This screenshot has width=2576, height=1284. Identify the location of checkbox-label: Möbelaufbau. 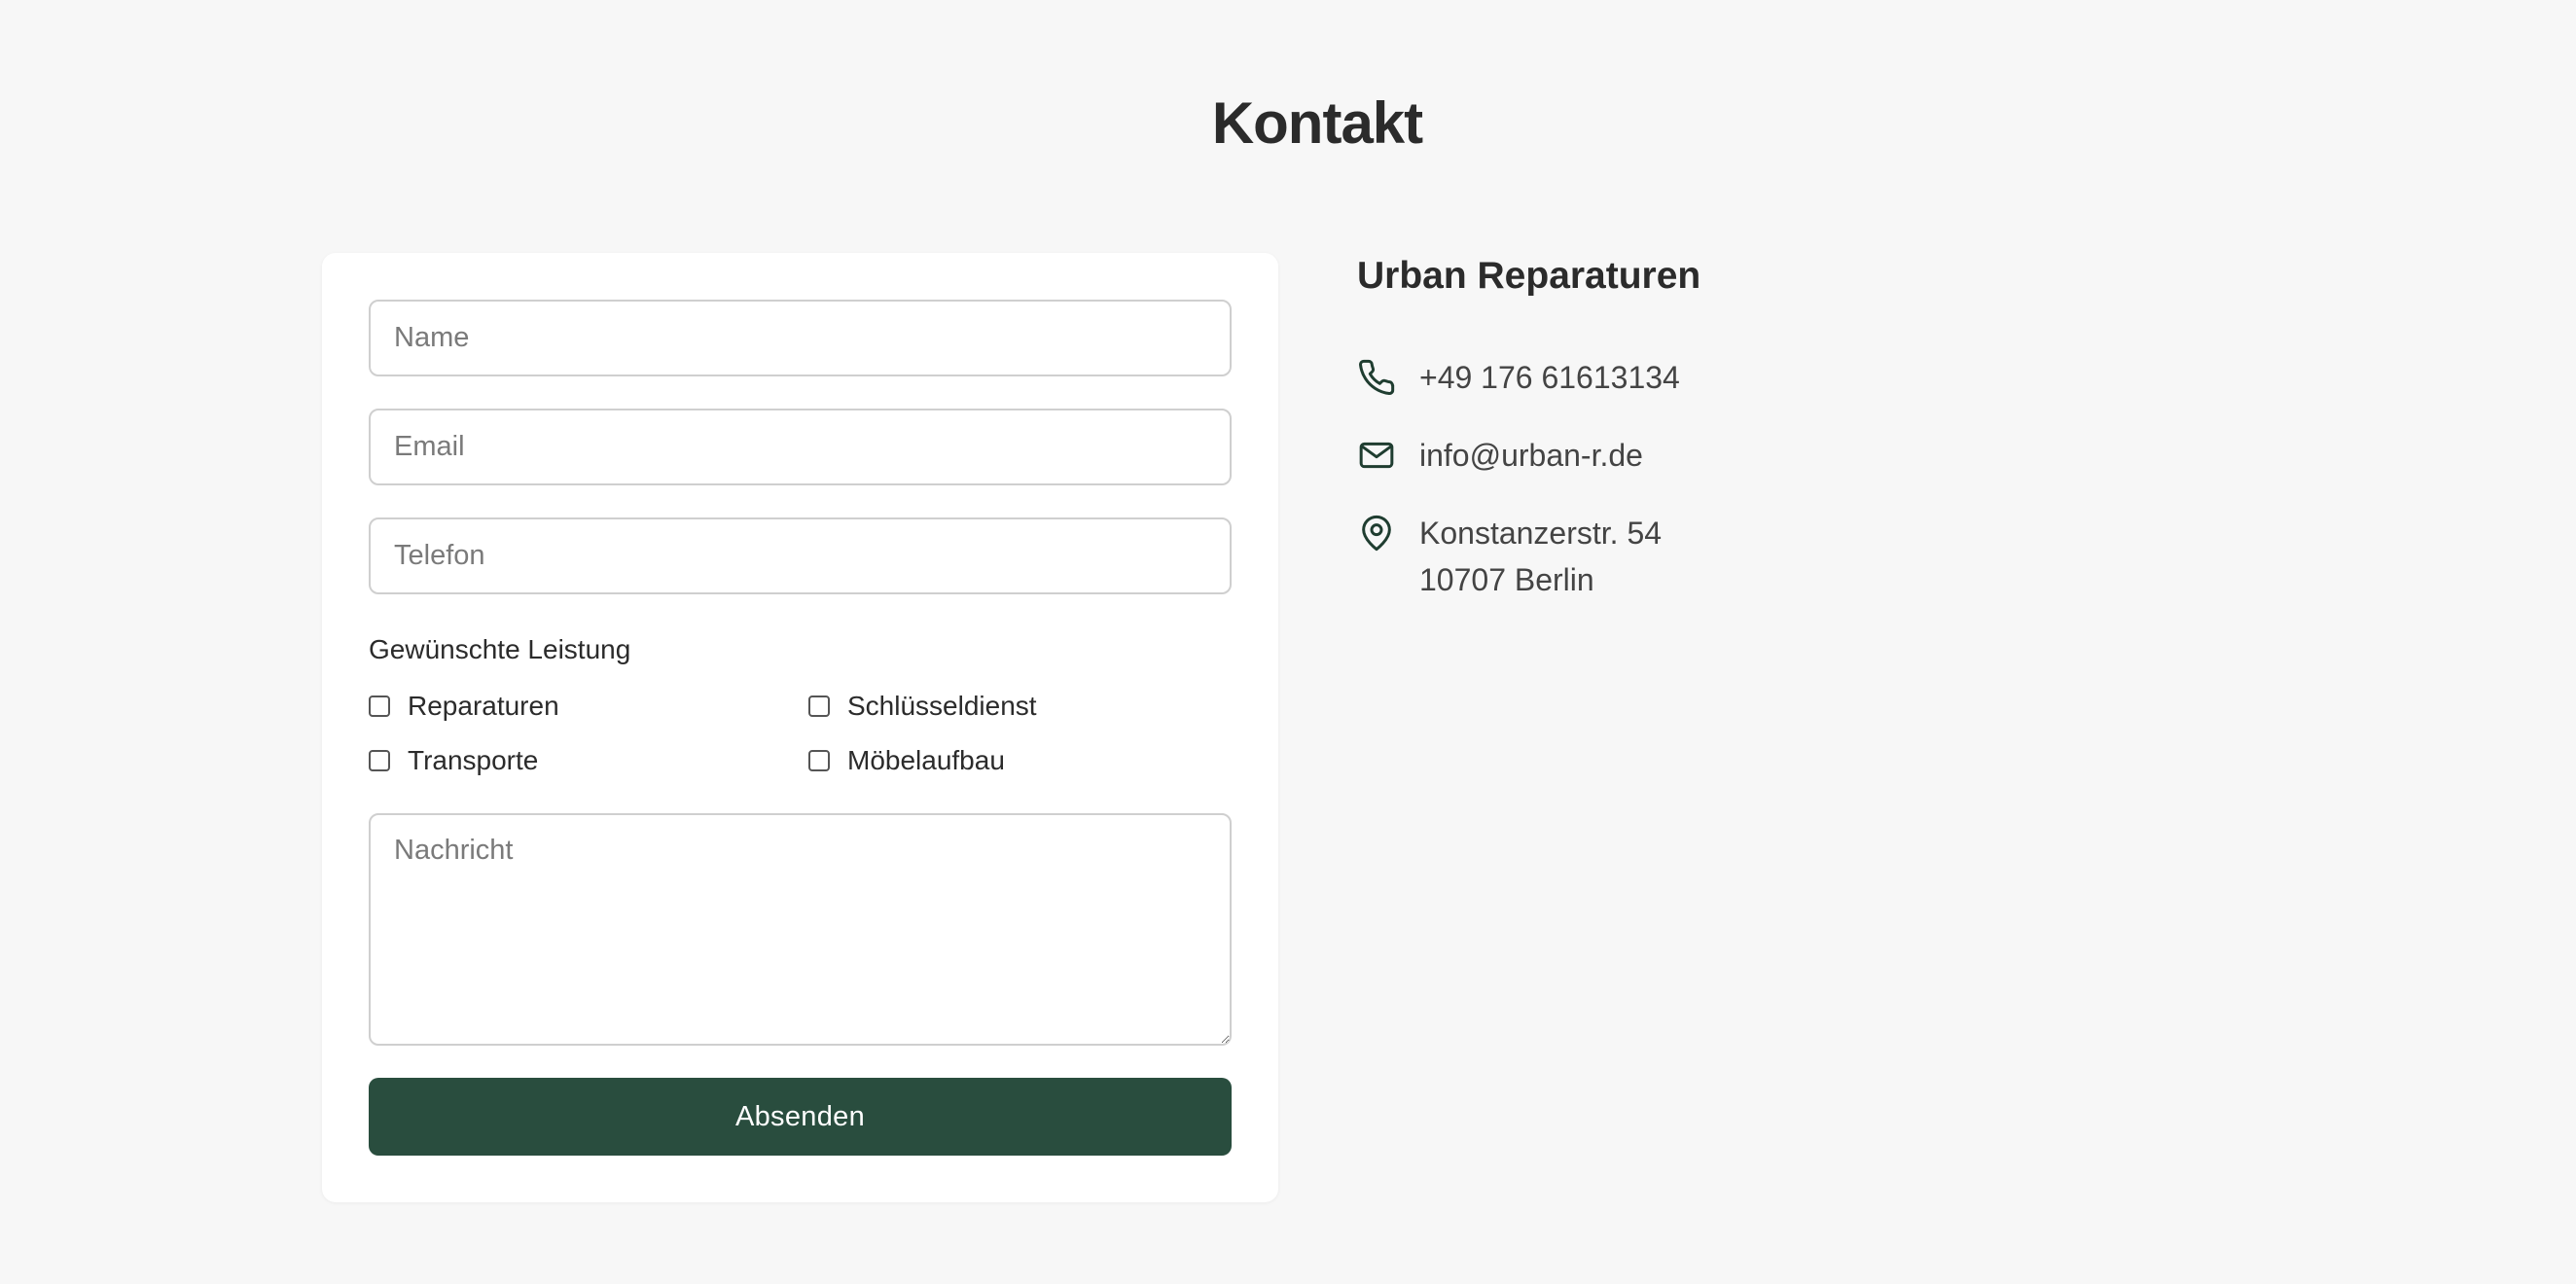
(926, 760).